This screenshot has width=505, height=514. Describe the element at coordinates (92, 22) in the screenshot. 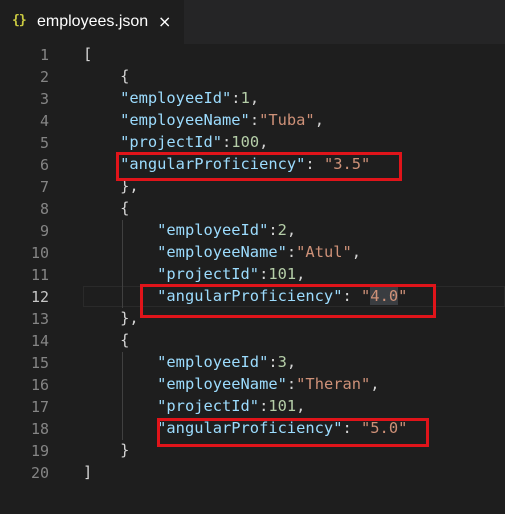

I see `tab-employees-json: {} employees.json ×` at that location.